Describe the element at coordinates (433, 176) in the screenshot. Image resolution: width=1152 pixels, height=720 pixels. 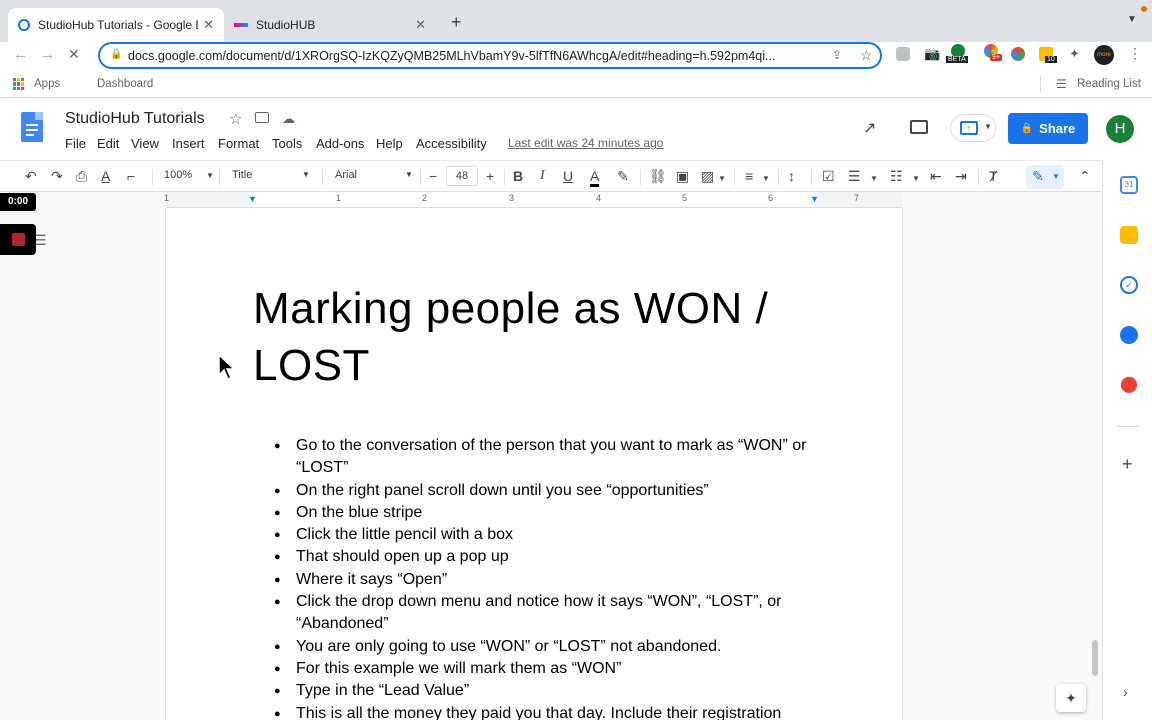
I see `decrease-font-size-icon: −` at that location.